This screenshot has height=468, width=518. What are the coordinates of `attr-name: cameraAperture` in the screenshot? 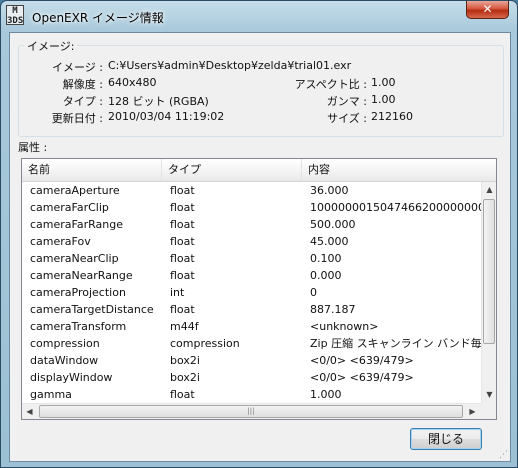 It's located at (75, 190).